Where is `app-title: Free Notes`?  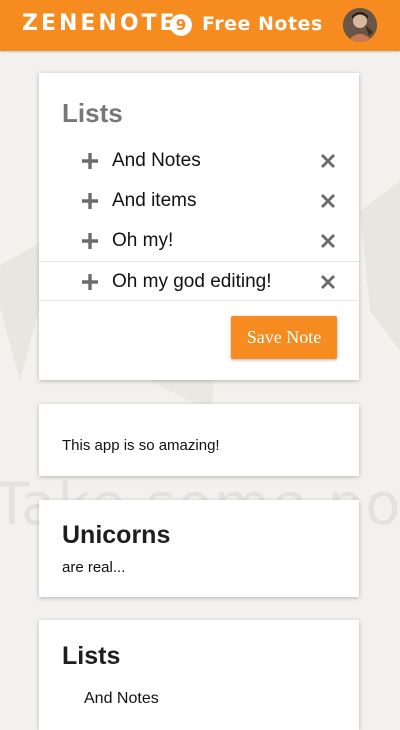 app-title: Free Notes is located at coordinates (262, 24).